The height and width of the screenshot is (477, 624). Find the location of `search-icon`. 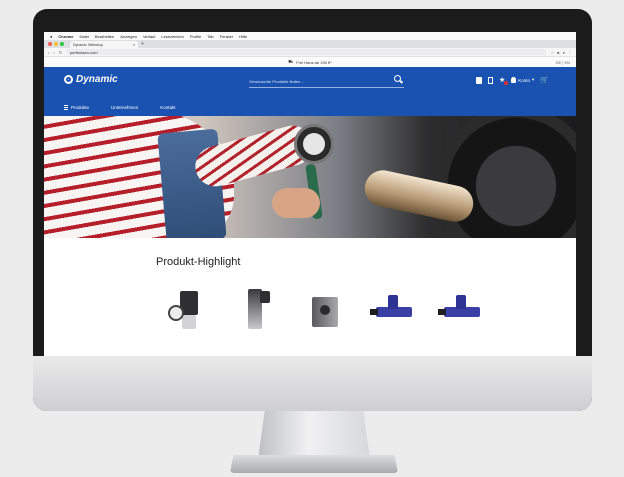

search-icon is located at coordinates (397, 78).